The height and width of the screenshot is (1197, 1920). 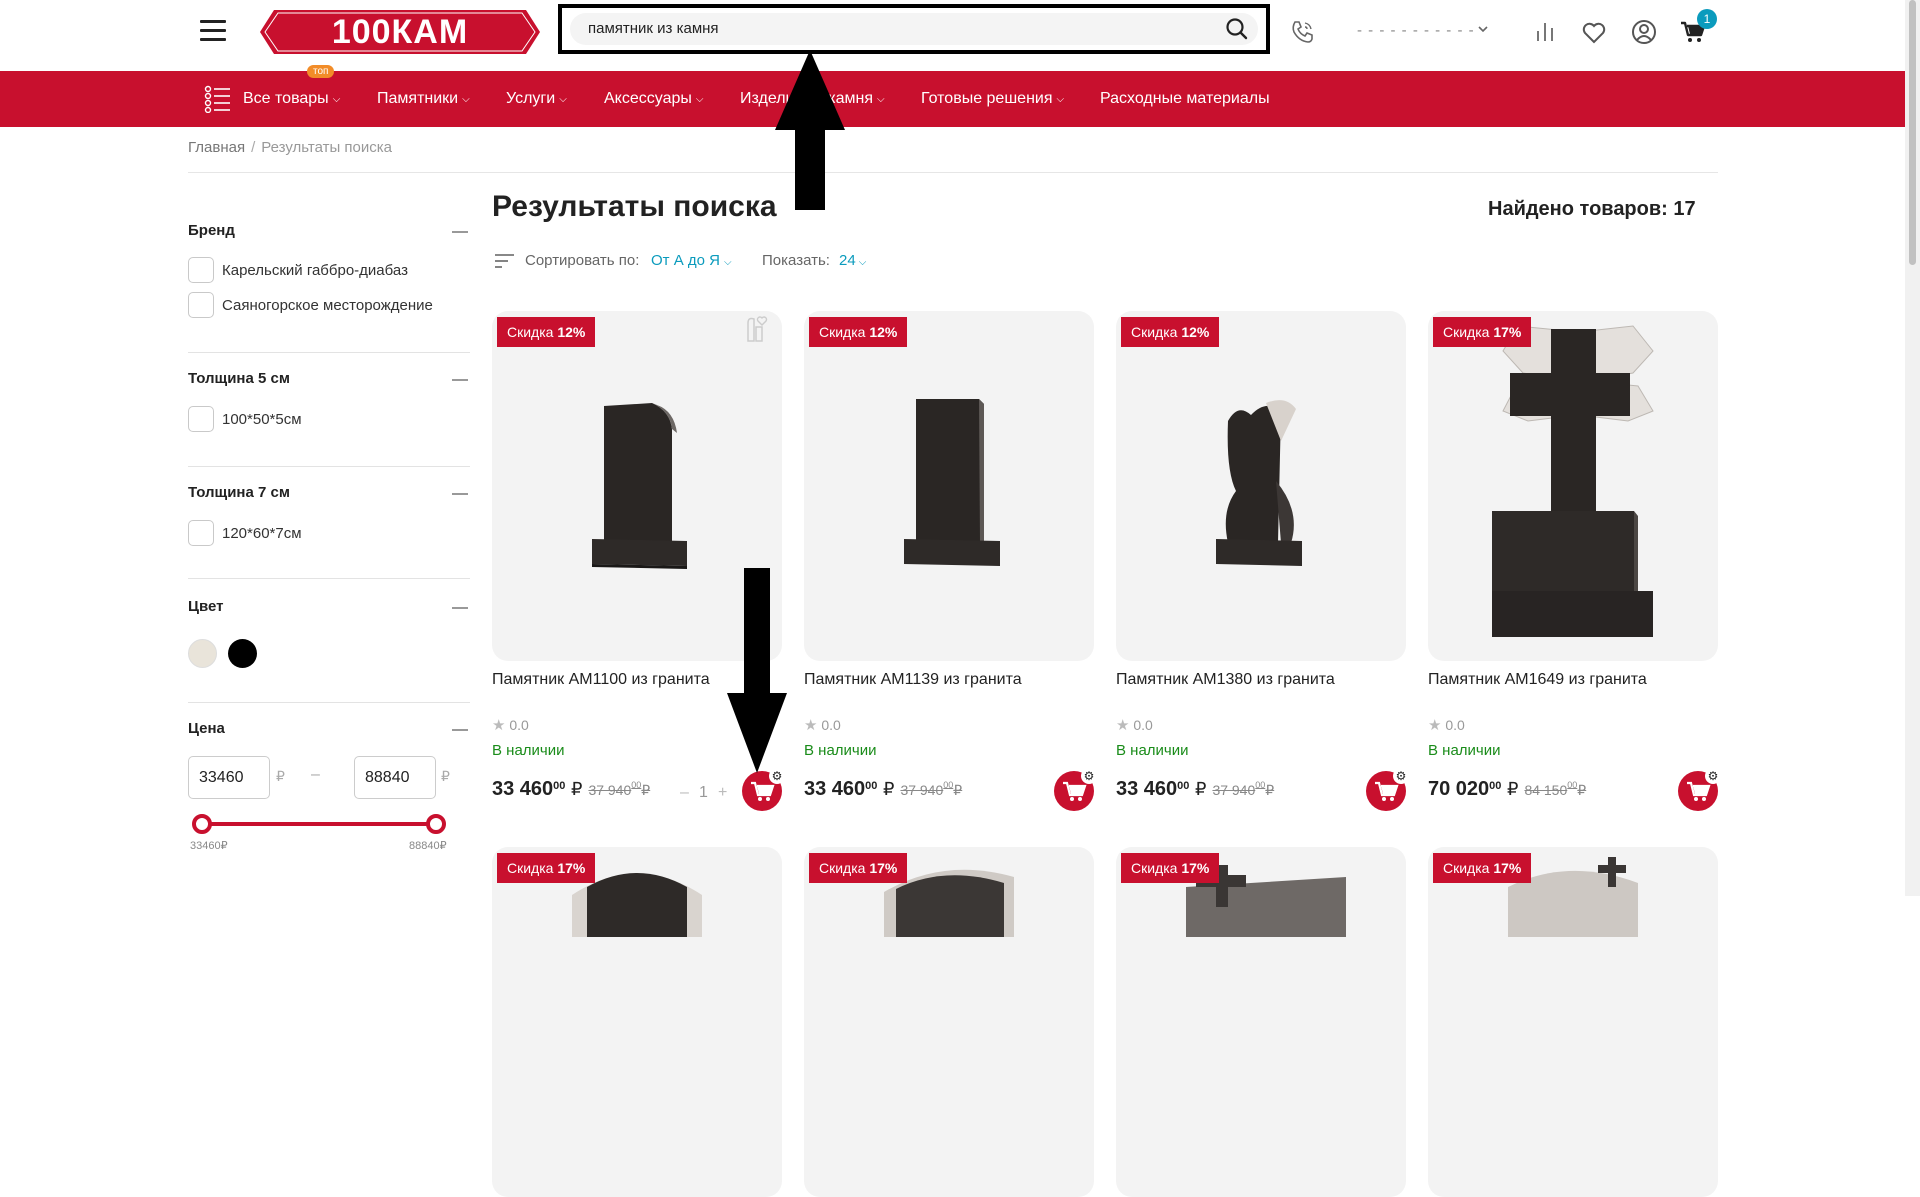 What do you see at coordinates (883, 868) in the screenshot?
I see `discount-value: 17%` at bounding box center [883, 868].